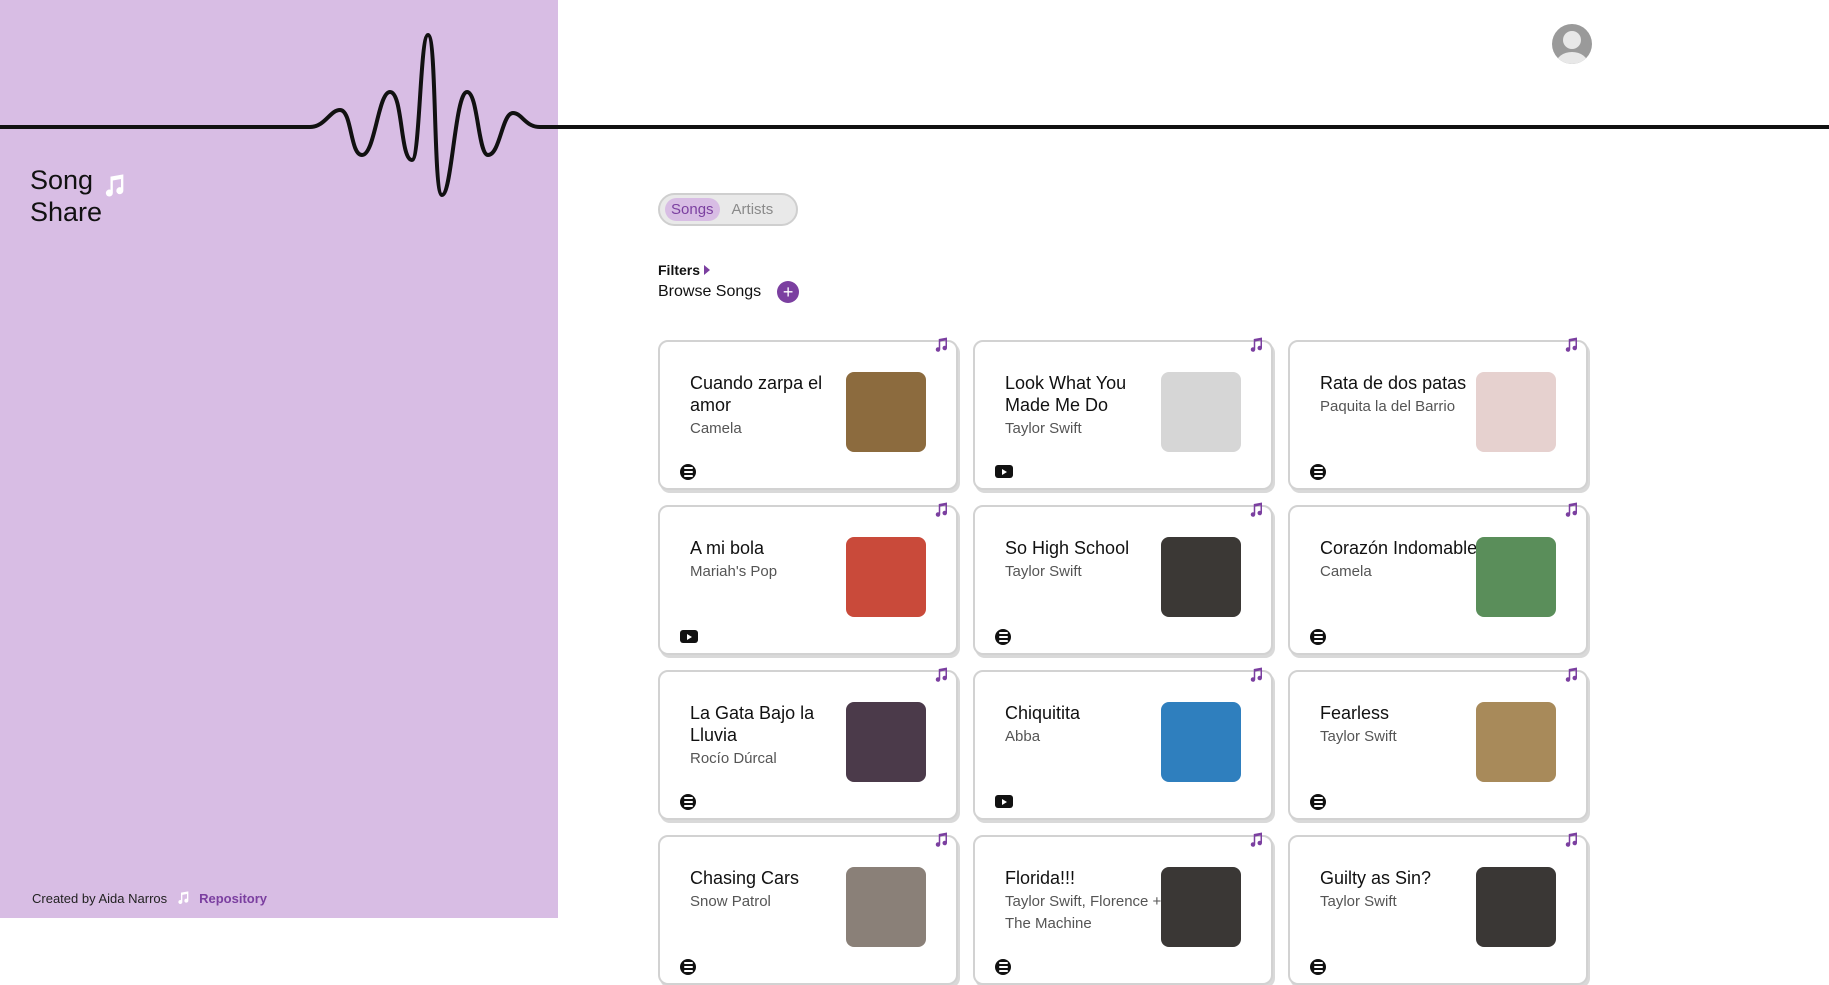 The width and height of the screenshot is (1829, 985). I want to click on browse-label: Browse Songs, so click(710, 291).